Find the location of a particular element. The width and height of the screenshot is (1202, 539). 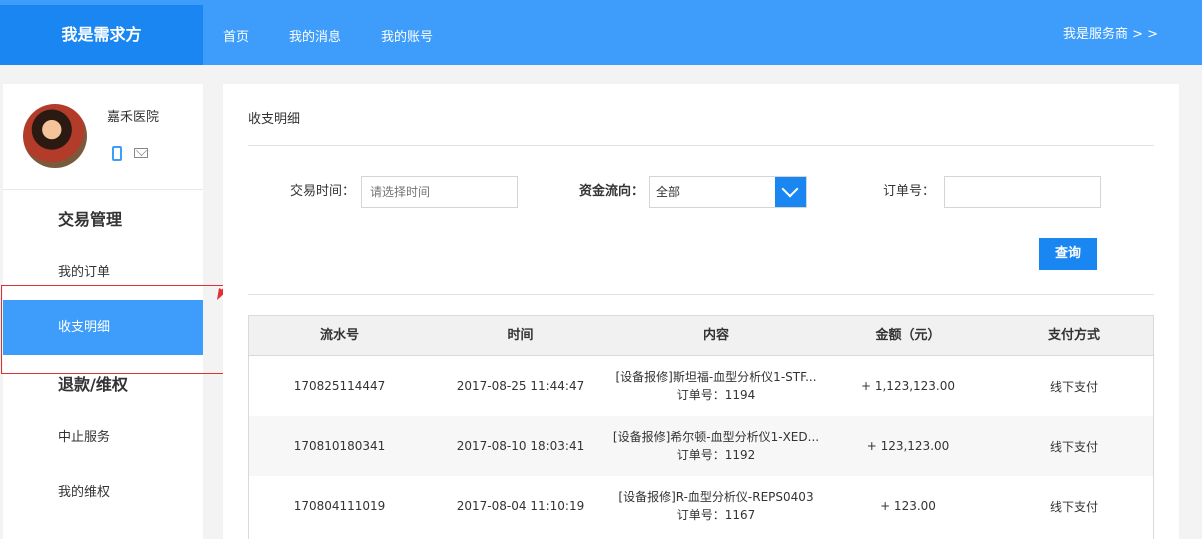

query-button: 查询 is located at coordinates (1068, 254).